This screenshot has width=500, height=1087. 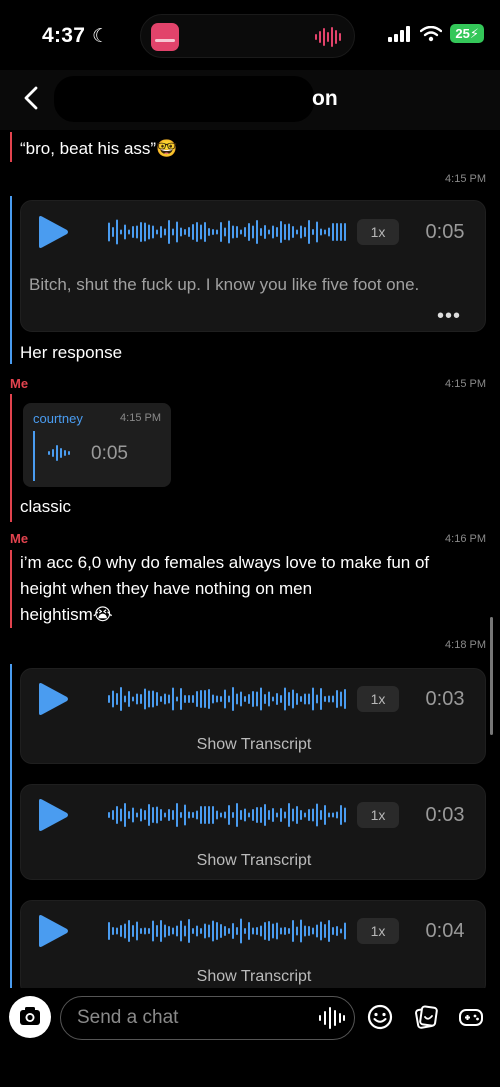 What do you see at coordinates (46, 506) in the screenshot?
I see `message-text: classic` at bounding box center [46, 506].